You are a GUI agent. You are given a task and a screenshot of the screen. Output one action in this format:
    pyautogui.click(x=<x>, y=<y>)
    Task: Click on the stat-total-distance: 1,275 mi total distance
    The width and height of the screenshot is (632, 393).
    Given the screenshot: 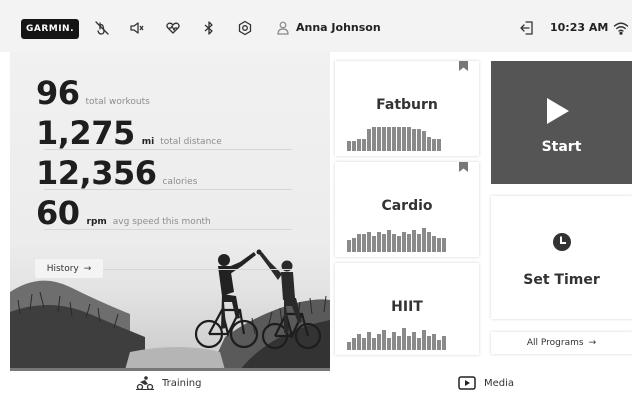 What is the action you would take?
    pyautogui.click(x=129, y=133)
    